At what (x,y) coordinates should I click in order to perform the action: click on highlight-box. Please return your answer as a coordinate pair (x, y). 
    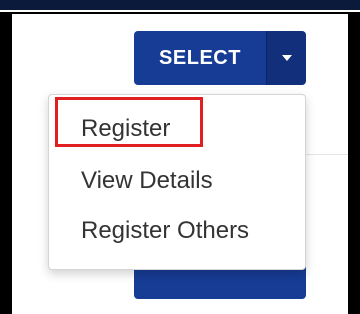
    Looking at the image, I should click on (129, 122).